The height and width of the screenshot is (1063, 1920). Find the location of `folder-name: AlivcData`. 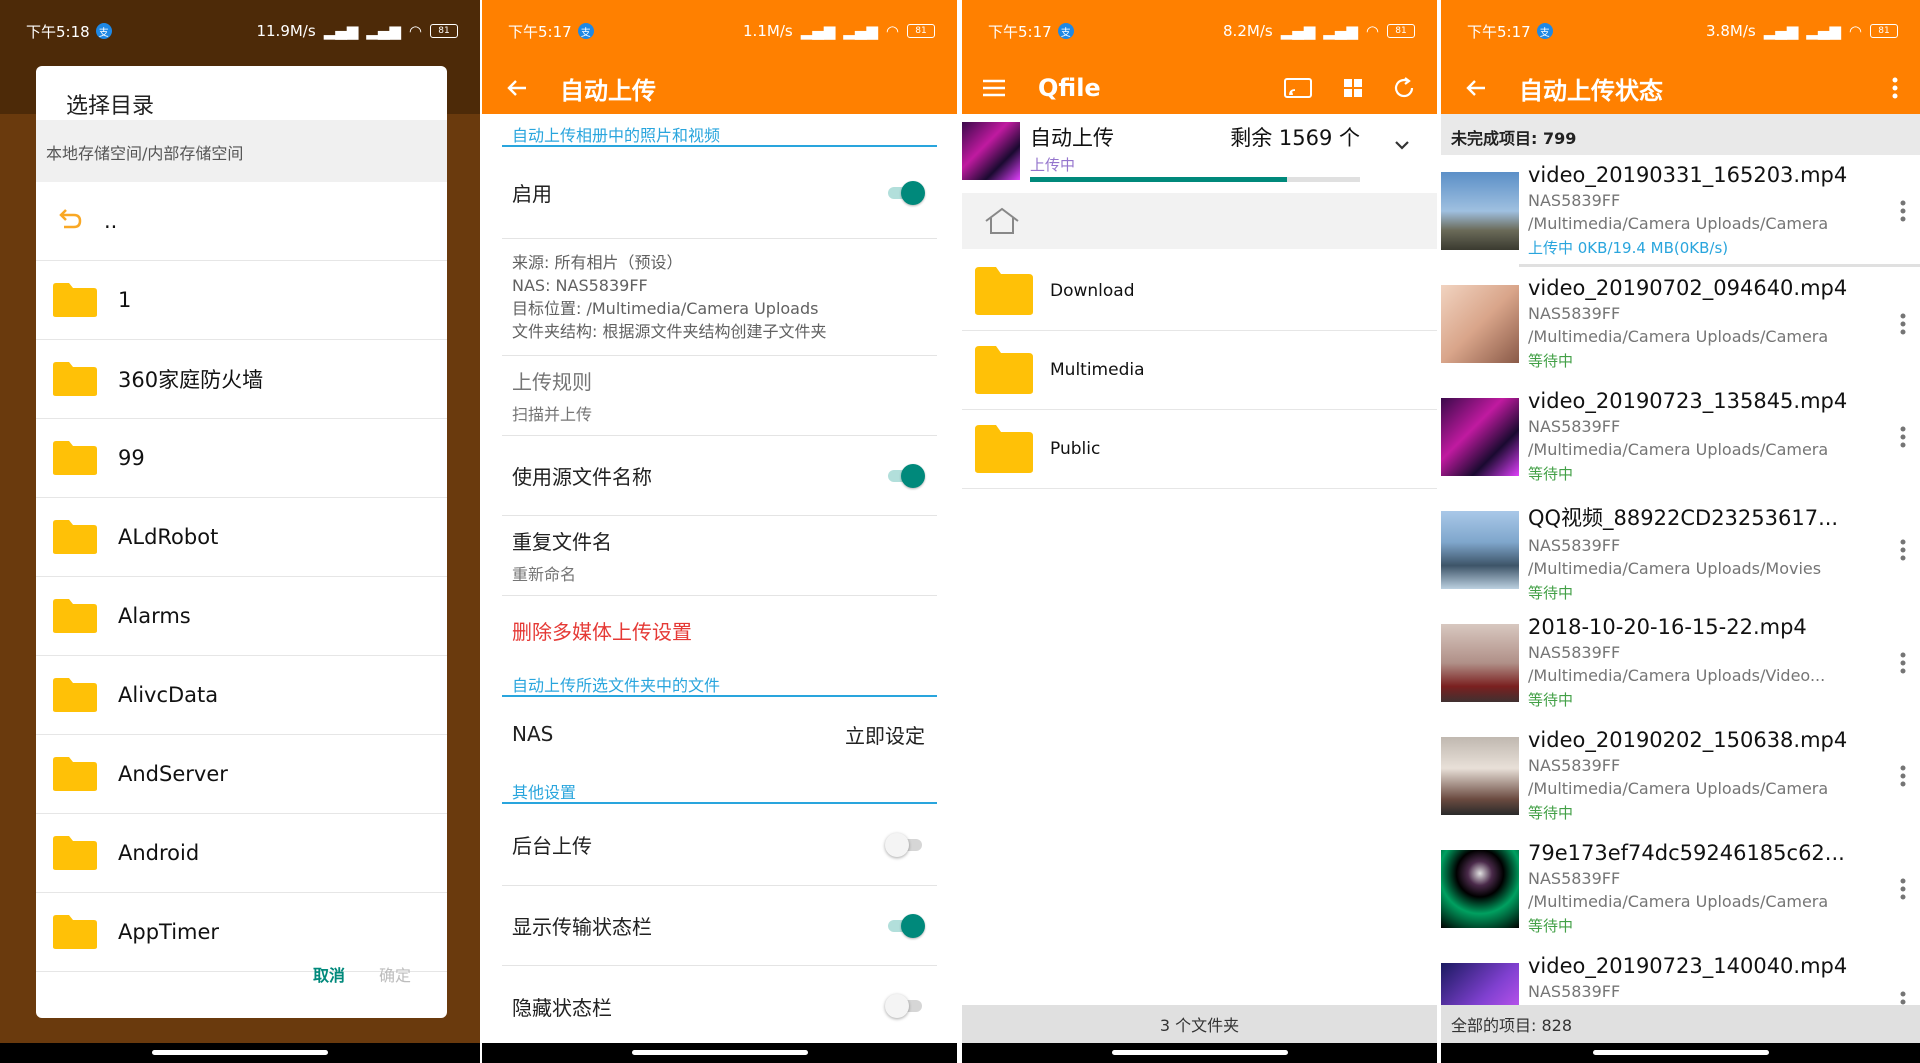

folder-name: AlivcData is located at coordinates (168, 695).